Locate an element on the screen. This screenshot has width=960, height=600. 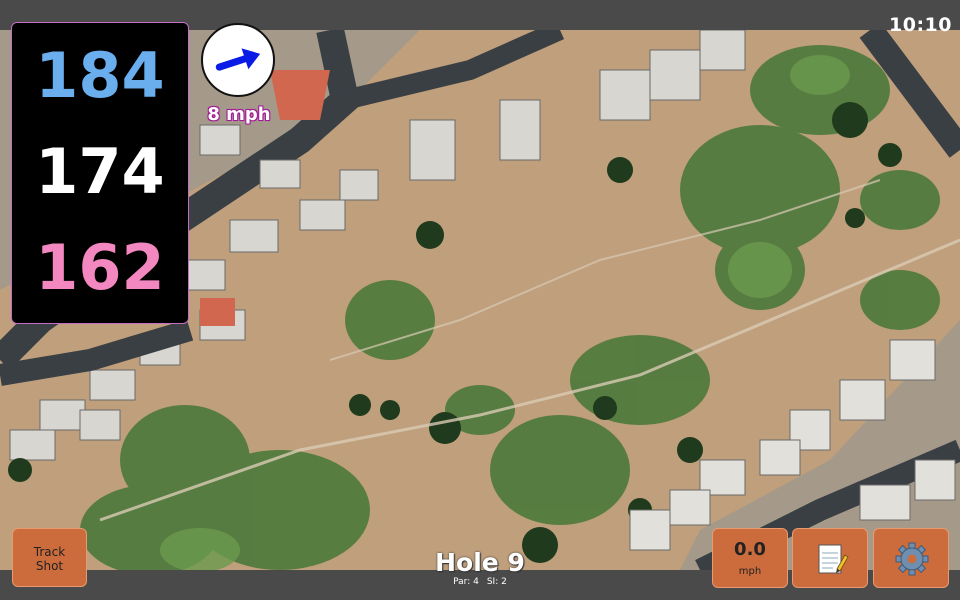
back-distance: 184 is located at coordinates (100, 75).